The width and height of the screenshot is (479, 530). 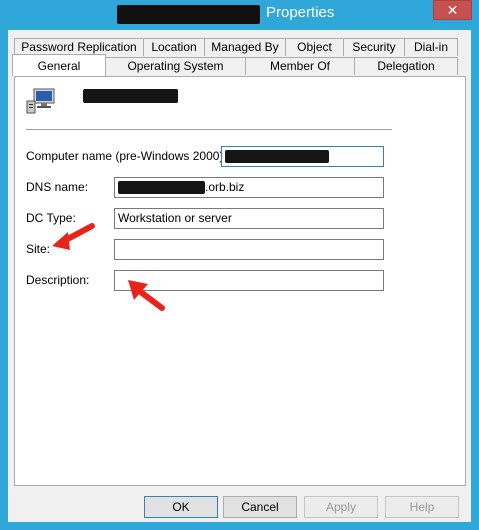 I want to click on cancel-button: Cancel, so click(x=260, y=507).